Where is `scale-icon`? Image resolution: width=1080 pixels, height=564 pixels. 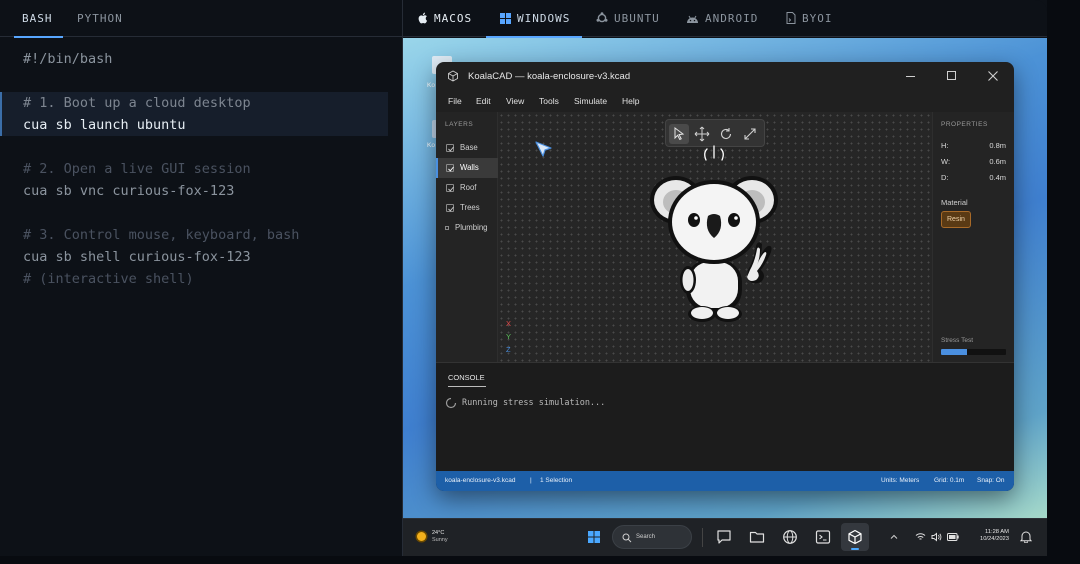
scale-icon is located at coordinates (750, 134).